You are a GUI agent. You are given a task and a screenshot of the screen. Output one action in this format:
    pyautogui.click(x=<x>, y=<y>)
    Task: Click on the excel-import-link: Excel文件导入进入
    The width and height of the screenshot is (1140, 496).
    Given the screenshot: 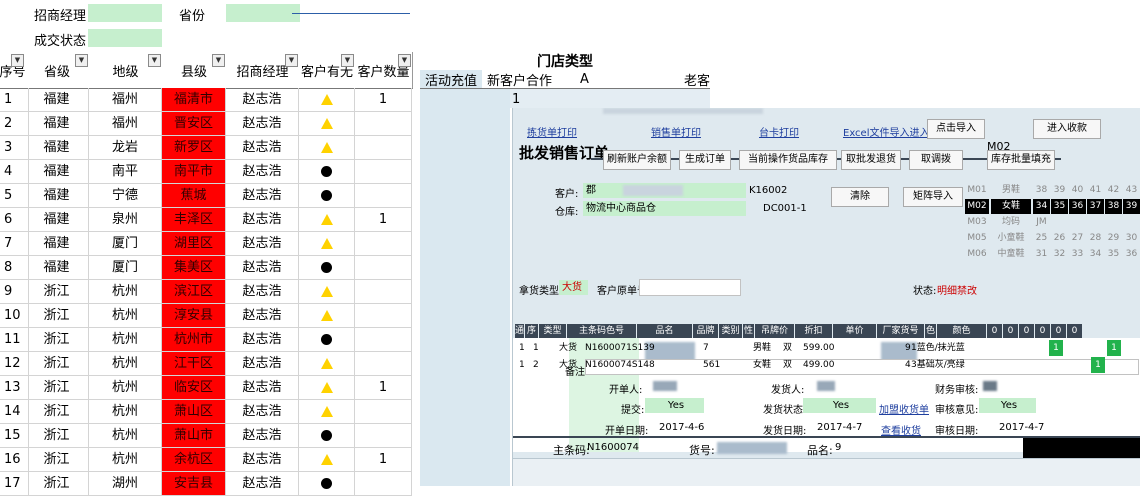 What is the action you would take?
    pyautogui.click(x=886, y=131)
    